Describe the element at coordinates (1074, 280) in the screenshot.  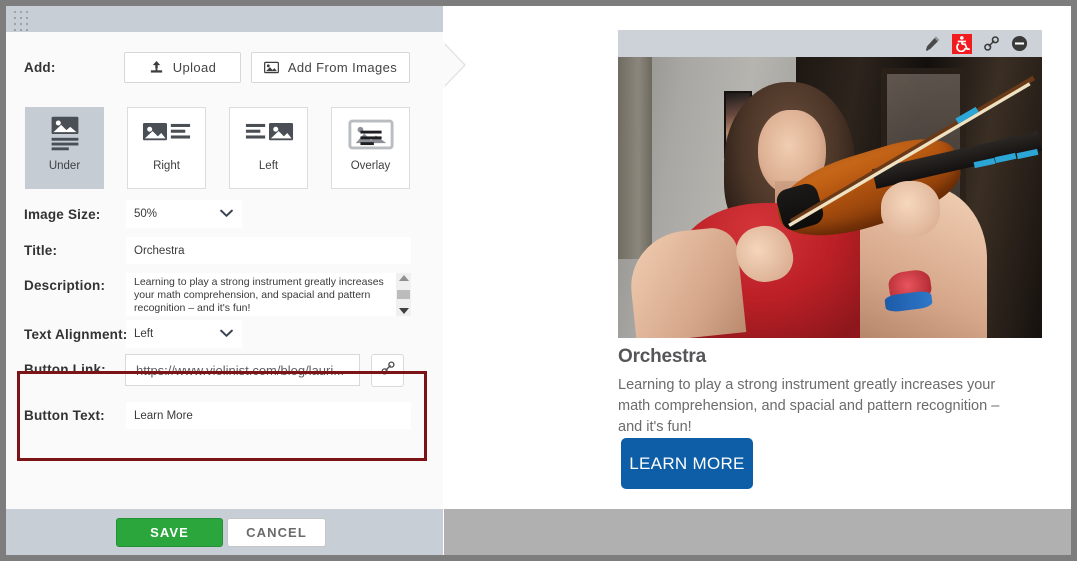
I see `window-frame-right` at that location.